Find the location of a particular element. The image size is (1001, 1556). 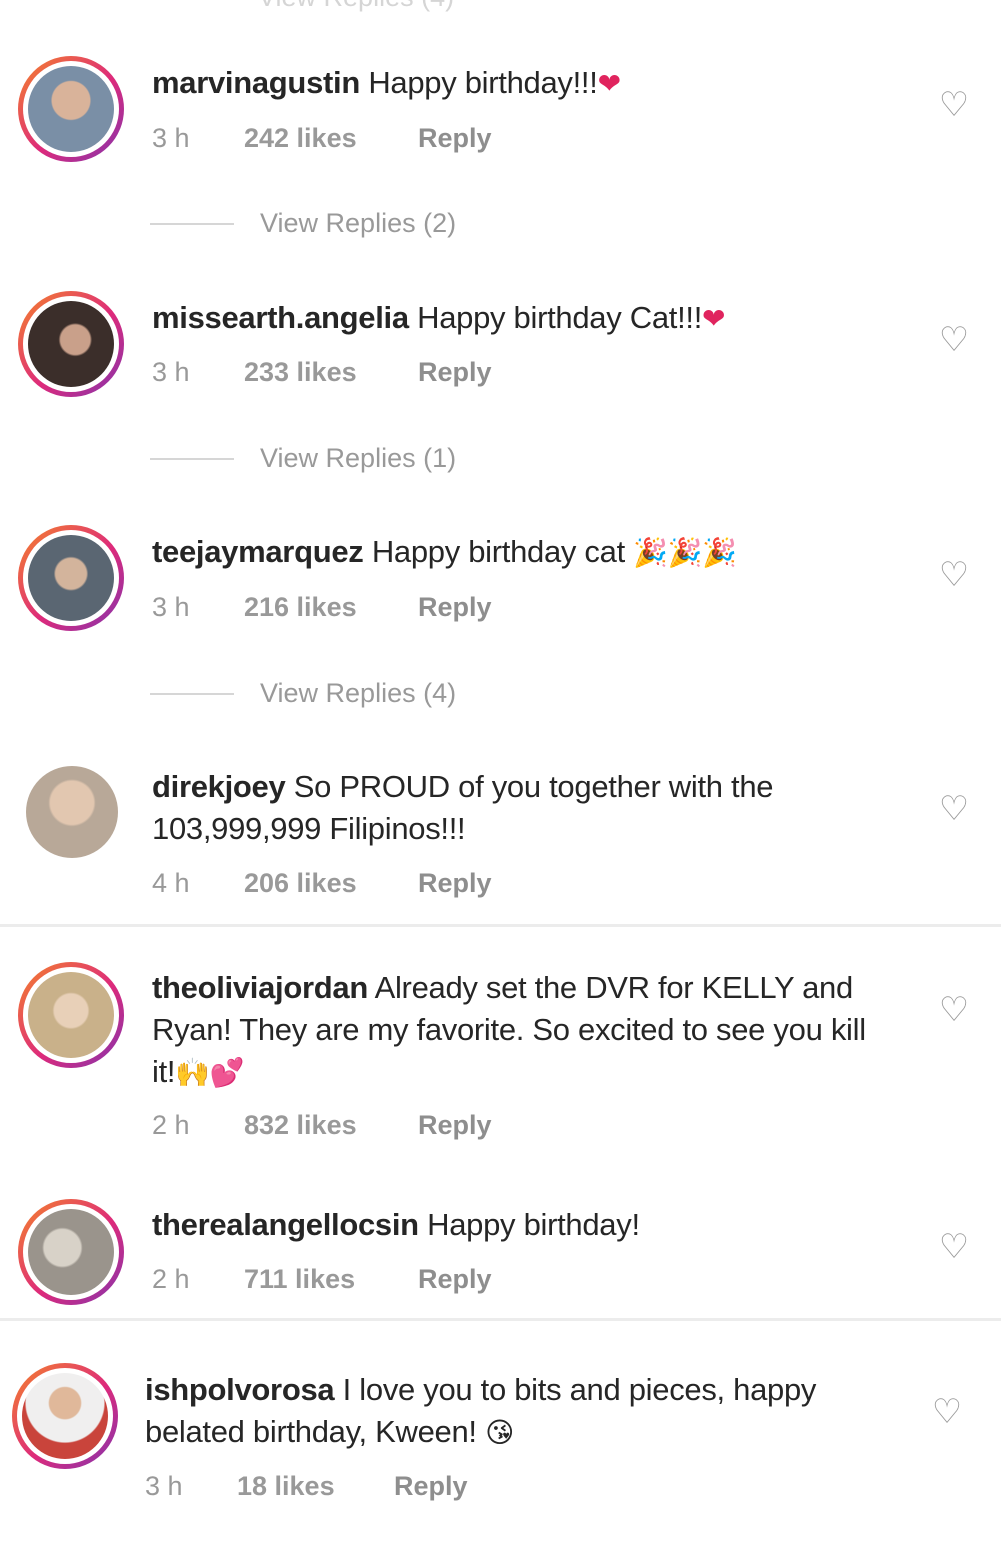

comment-username: ishpolvorosa is located at coordinates (240, 1389).